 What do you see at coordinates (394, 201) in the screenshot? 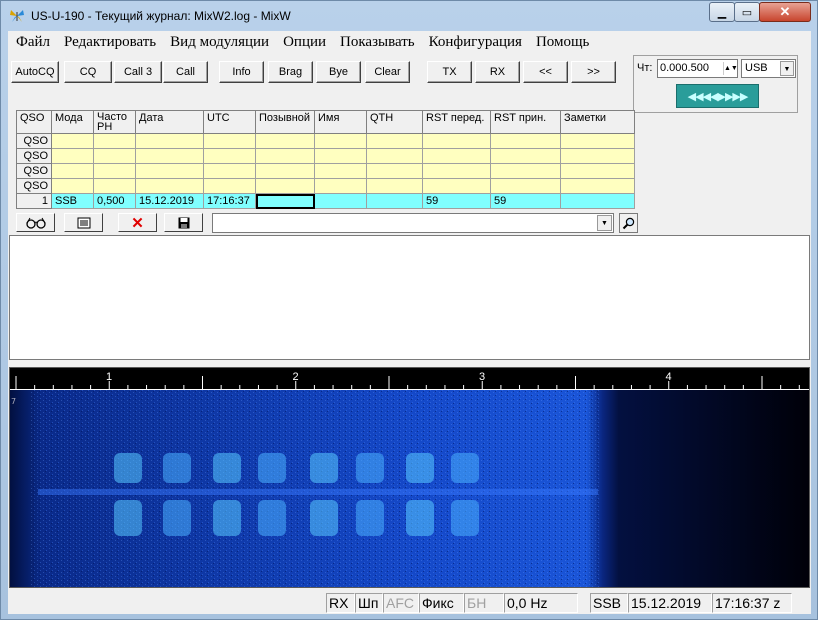
I see `cell-qth` at bounding box center [394, 201].